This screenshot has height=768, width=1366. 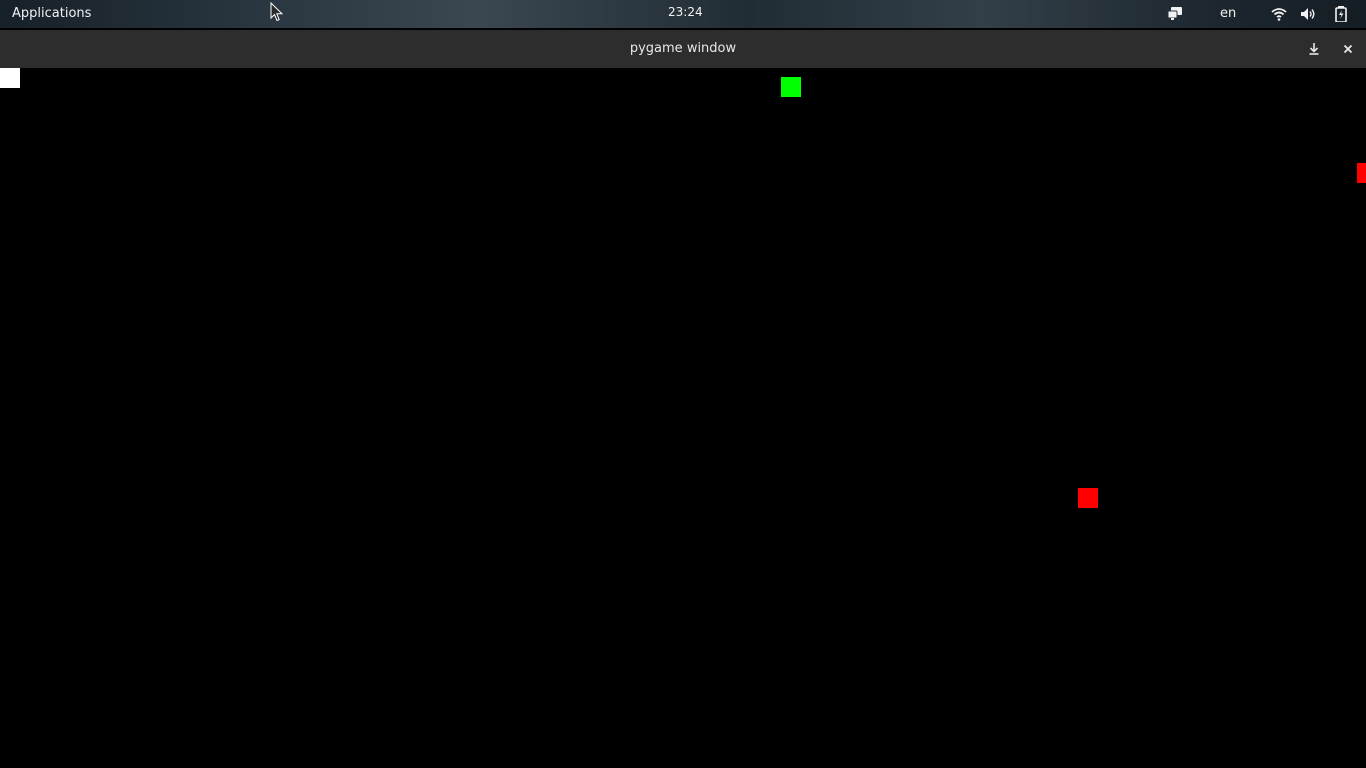 I want to click on clock: 23:24, so click(x=685, y=12).